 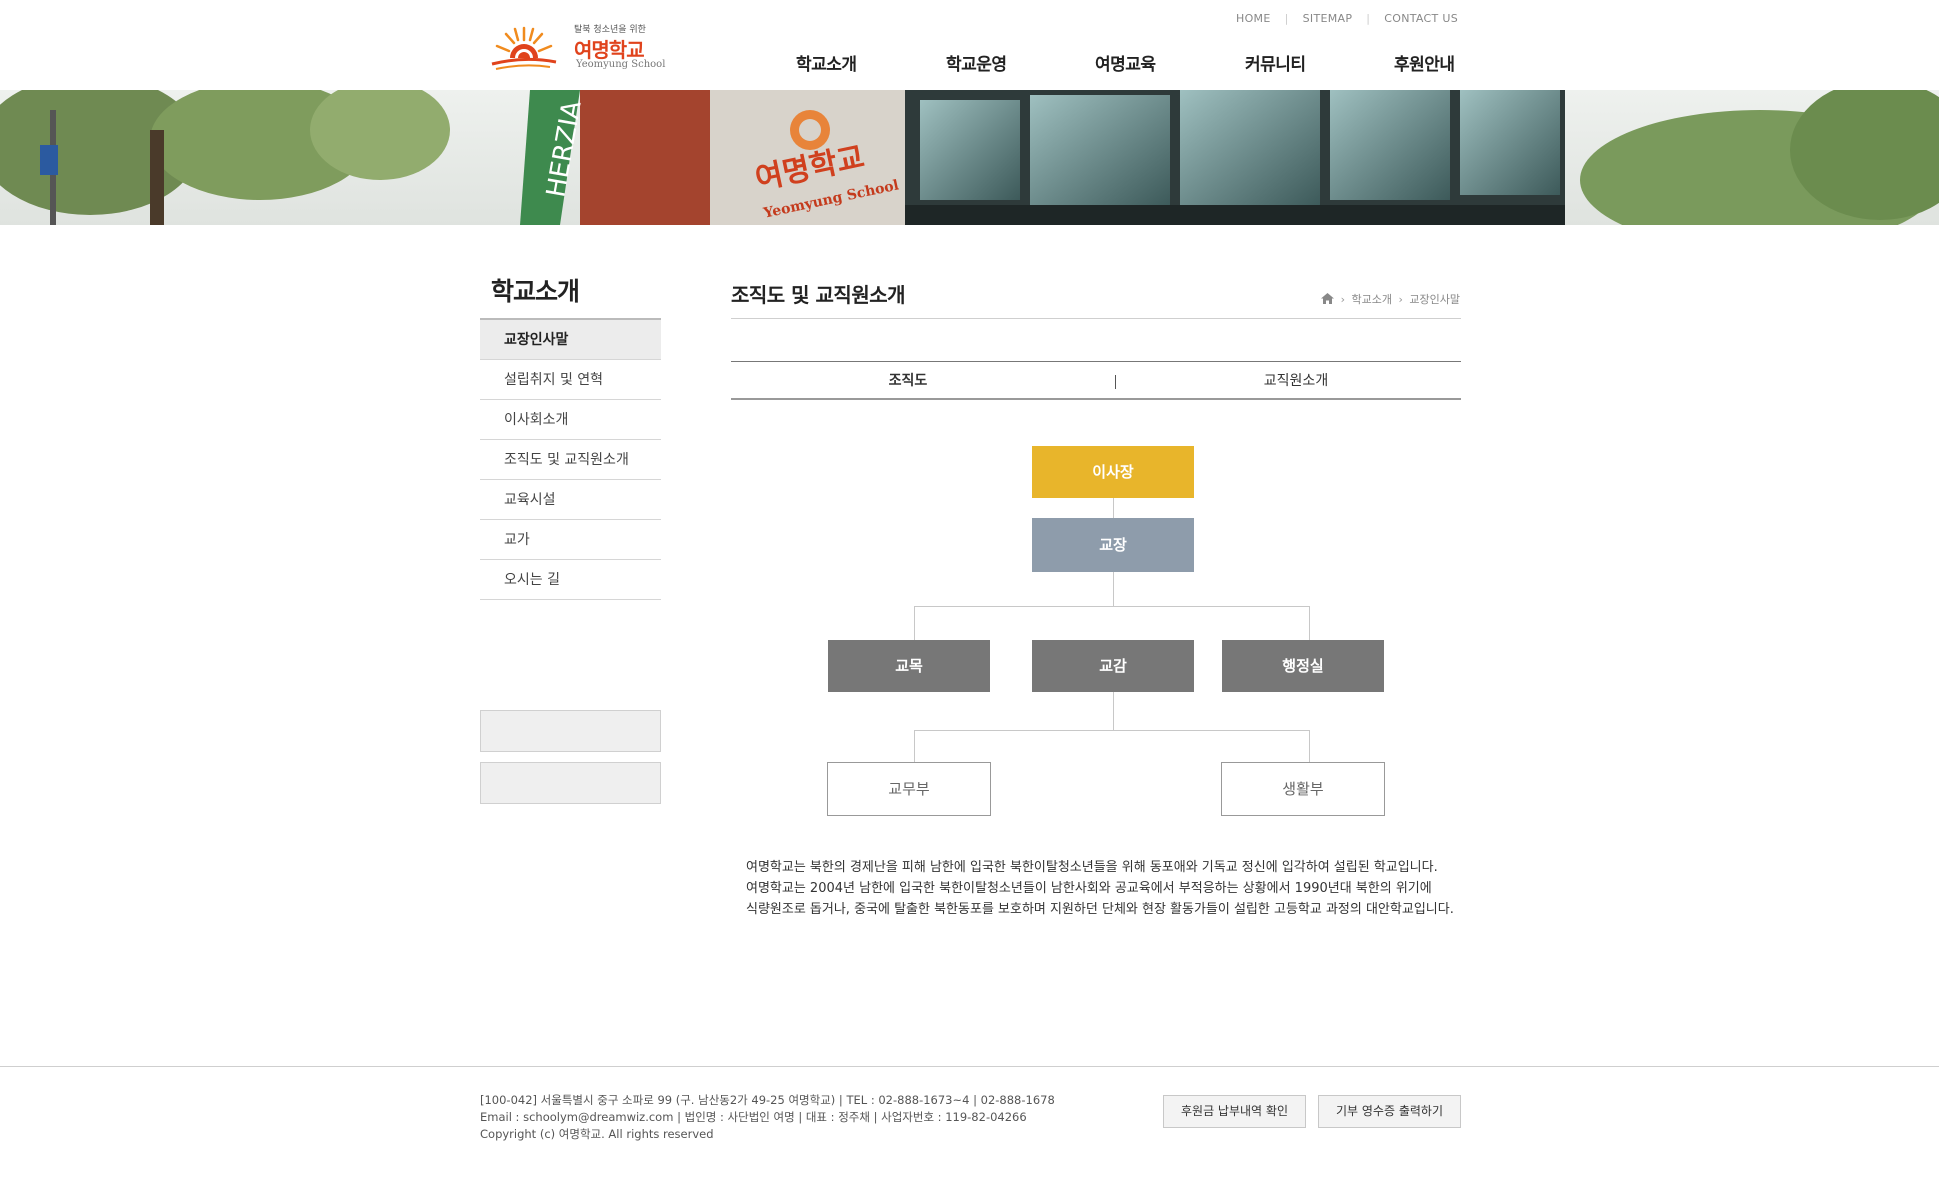 What do you see at coordinates (1115, 382) in the screenshot?
I see `tab-divider` at bounding box center [1115, 382].